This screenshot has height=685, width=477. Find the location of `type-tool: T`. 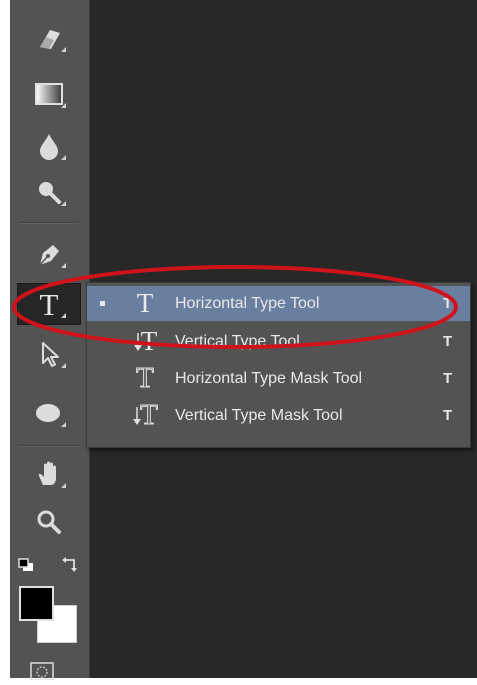

type-tool: T is located at coordinates (49, 304).